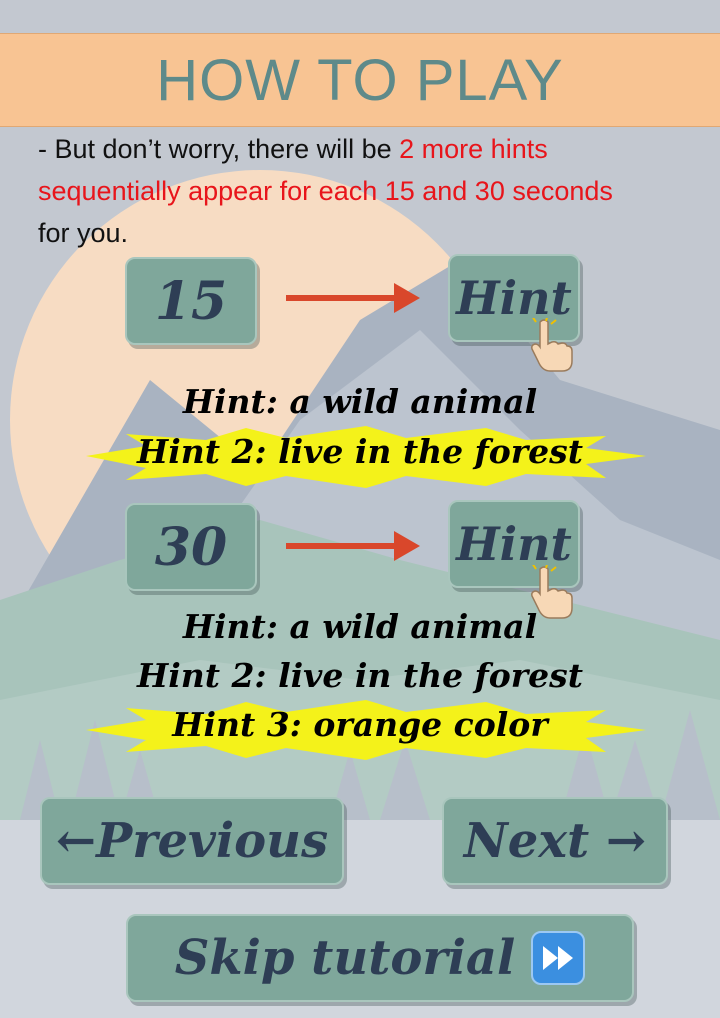 The width and height of the screenshot is (720, 1018). Describe the element at coordinates (345, 958) in the screenshot. I see `skip-tutorial-label: Skip tutorial` at that location.